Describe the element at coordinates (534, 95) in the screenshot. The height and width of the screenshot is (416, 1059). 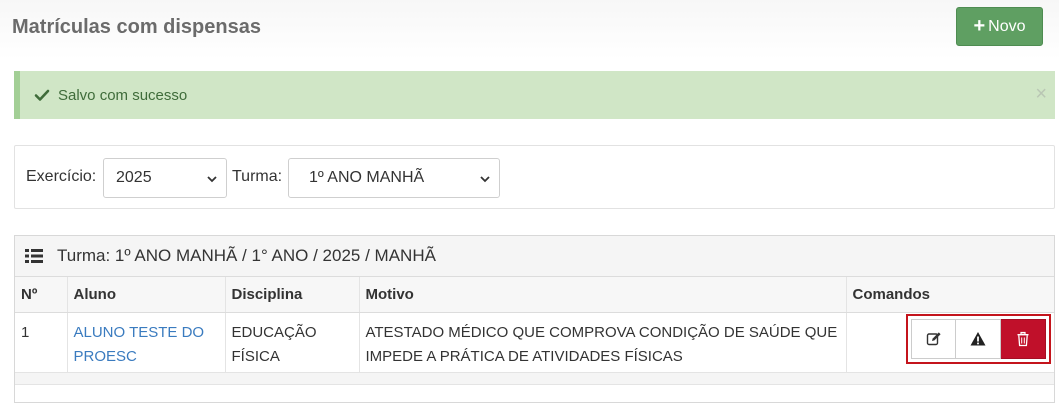
I see `success-alert: Salvo com sucesso ×` at that location.